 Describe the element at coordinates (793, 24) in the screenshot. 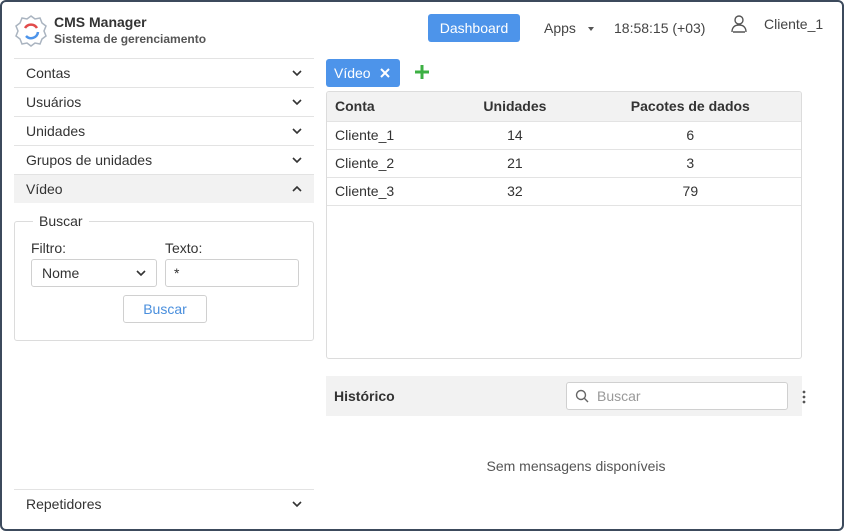

I see `user-name: Cliente_1` at that location.